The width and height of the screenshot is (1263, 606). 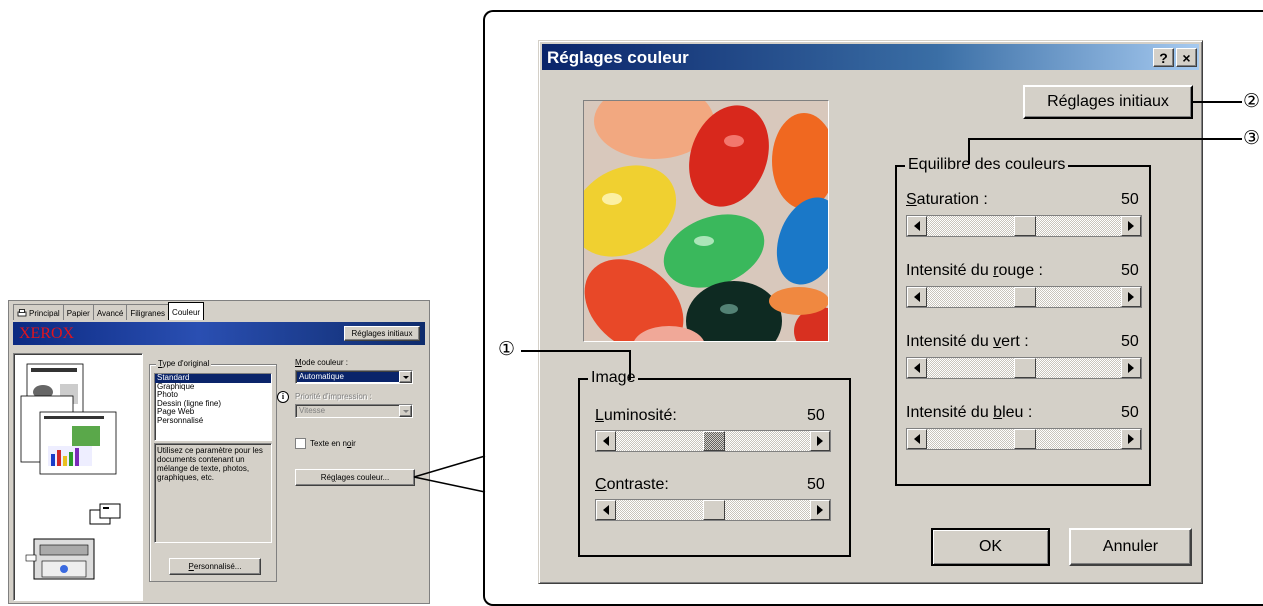 I want to click on saturation-label: Saturation :, so click(x=947, y=199).